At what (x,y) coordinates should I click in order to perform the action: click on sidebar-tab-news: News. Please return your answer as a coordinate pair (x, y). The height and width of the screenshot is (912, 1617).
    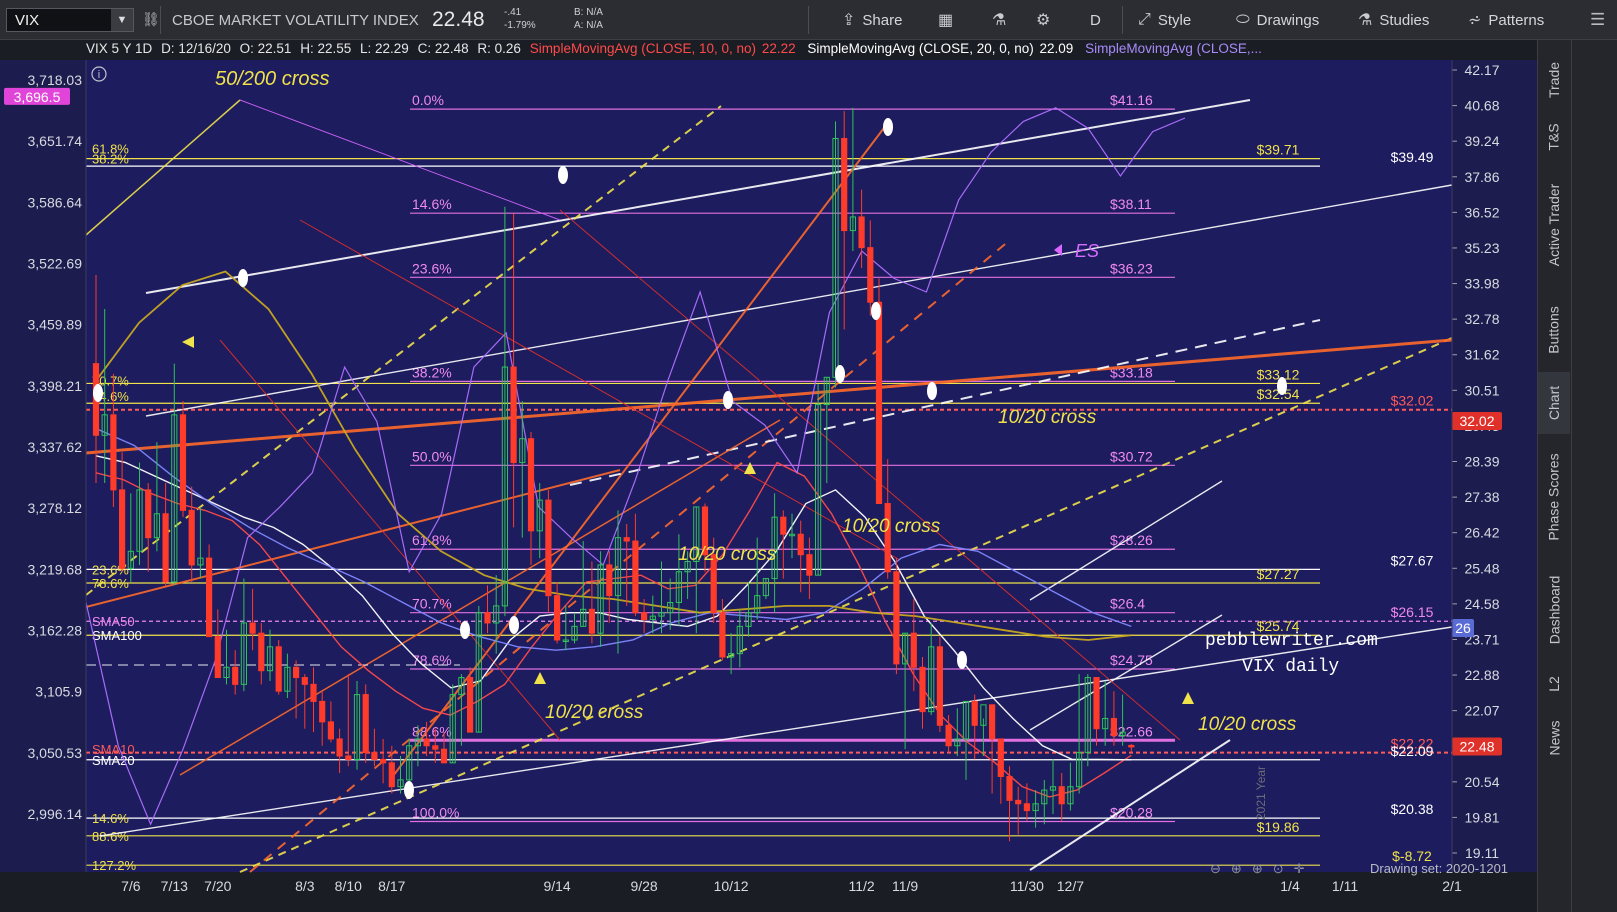
    Looking at the image, I should click on (1554, 738).